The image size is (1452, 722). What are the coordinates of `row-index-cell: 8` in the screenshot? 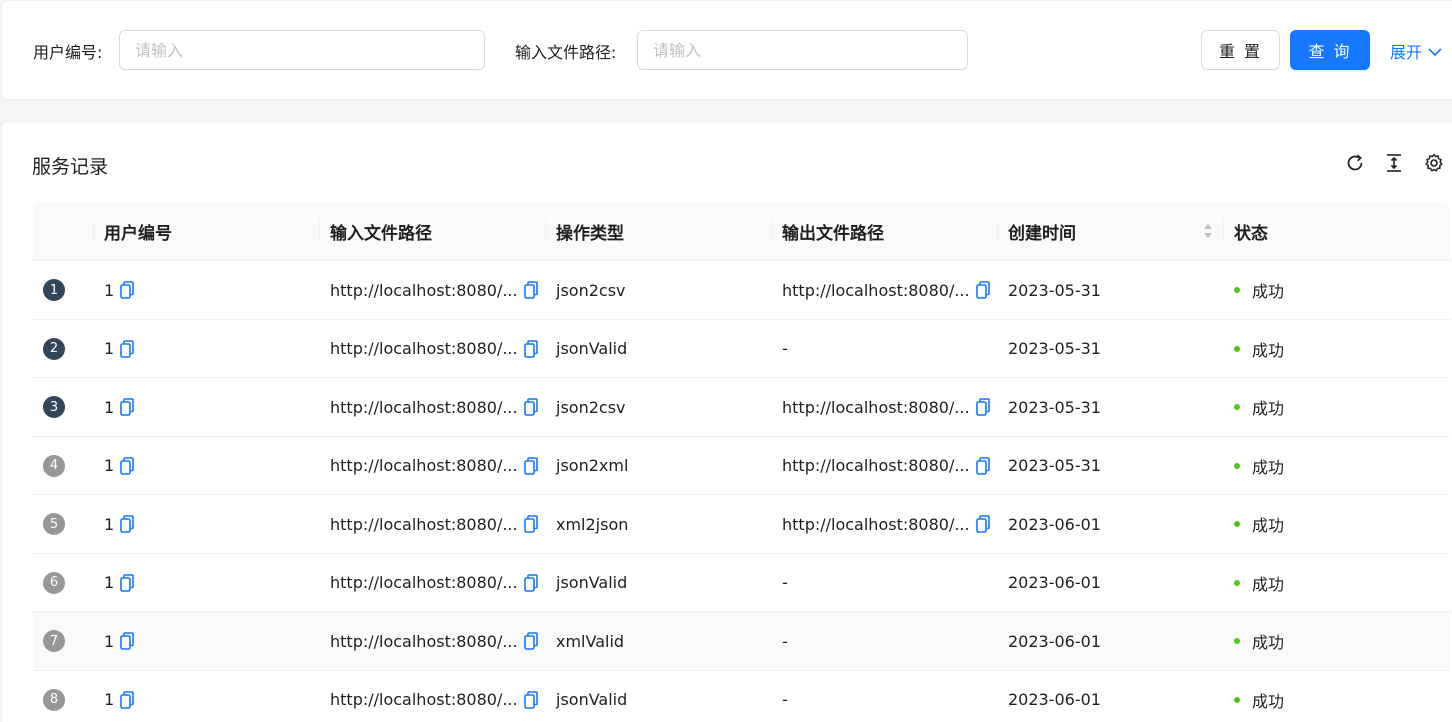 It's located at (54, 696).